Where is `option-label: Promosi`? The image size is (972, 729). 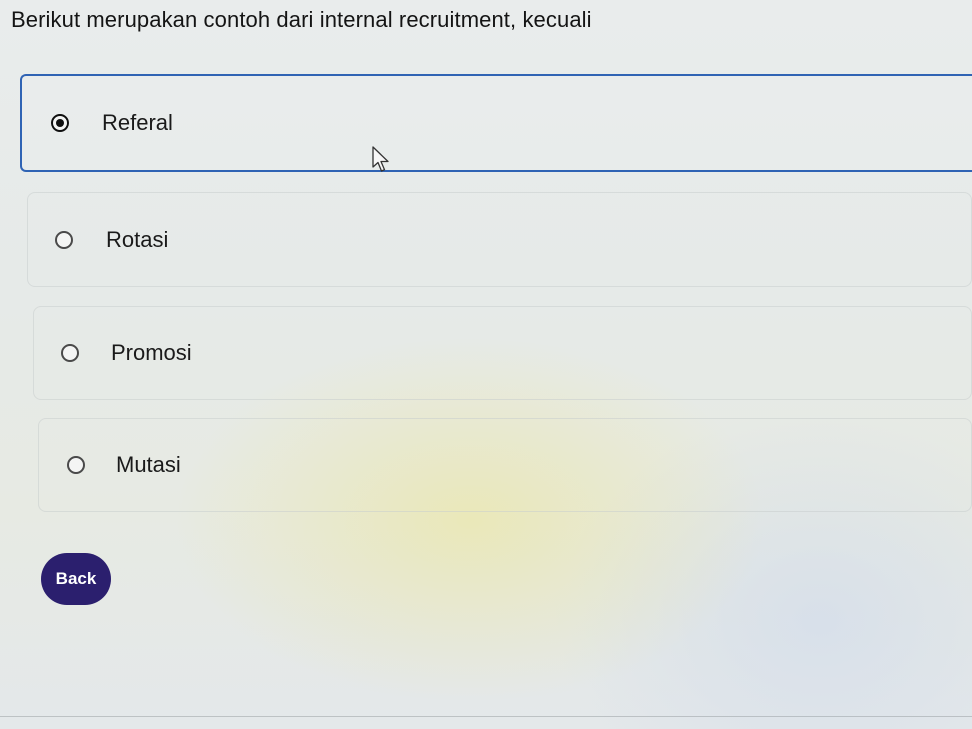
option-label: Promosi is located at coordinates (151, 352).